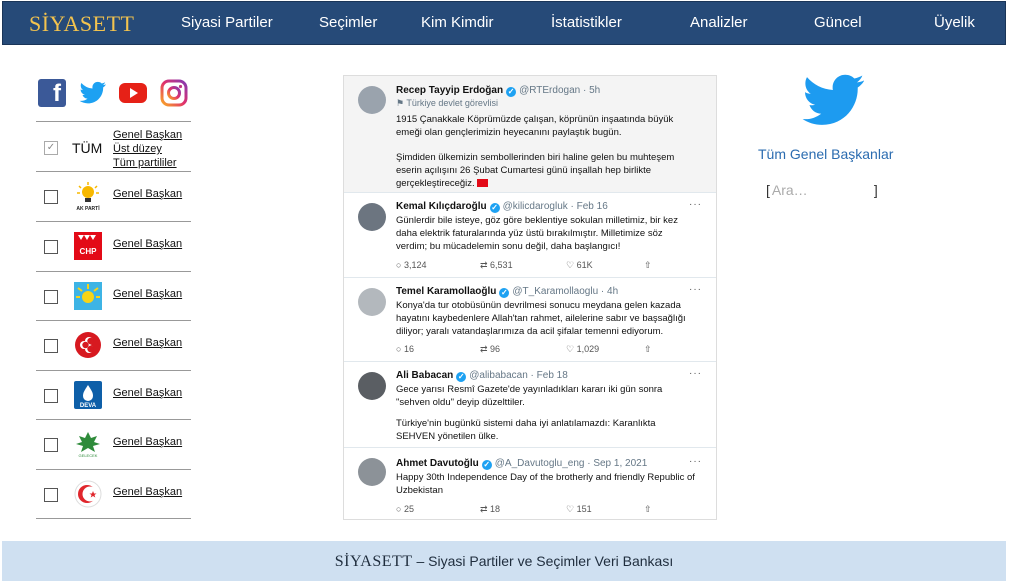 Image resolution: width=1011 pixels, height=583 pixels. Describe the element at coordinates (51, 346) in the screenshot. I see `mhp-checkbox` at that location.